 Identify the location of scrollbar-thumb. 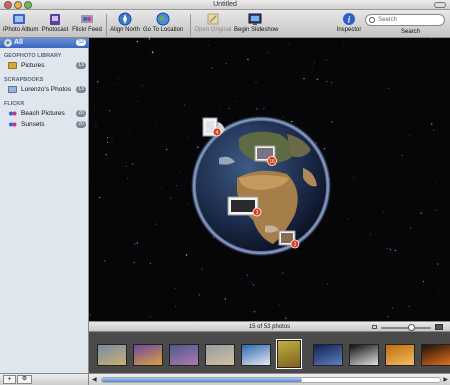
(202, 380).